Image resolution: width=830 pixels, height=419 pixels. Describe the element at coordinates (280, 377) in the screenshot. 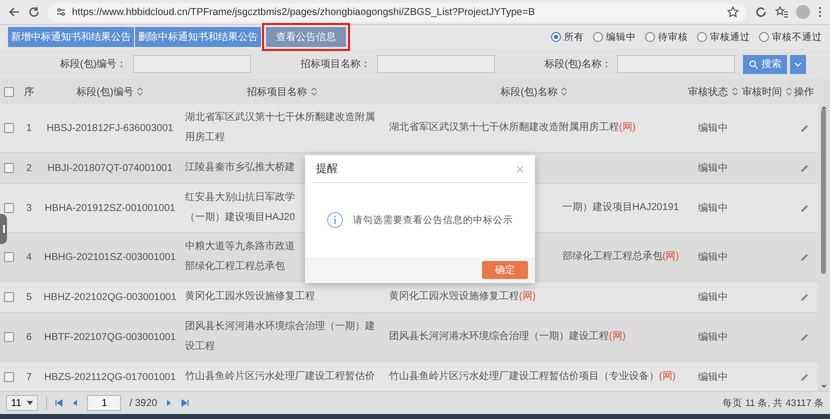

I see `project-name: 竹山县鱼岭片区污水处理厂建设工程暂估价` at that location.